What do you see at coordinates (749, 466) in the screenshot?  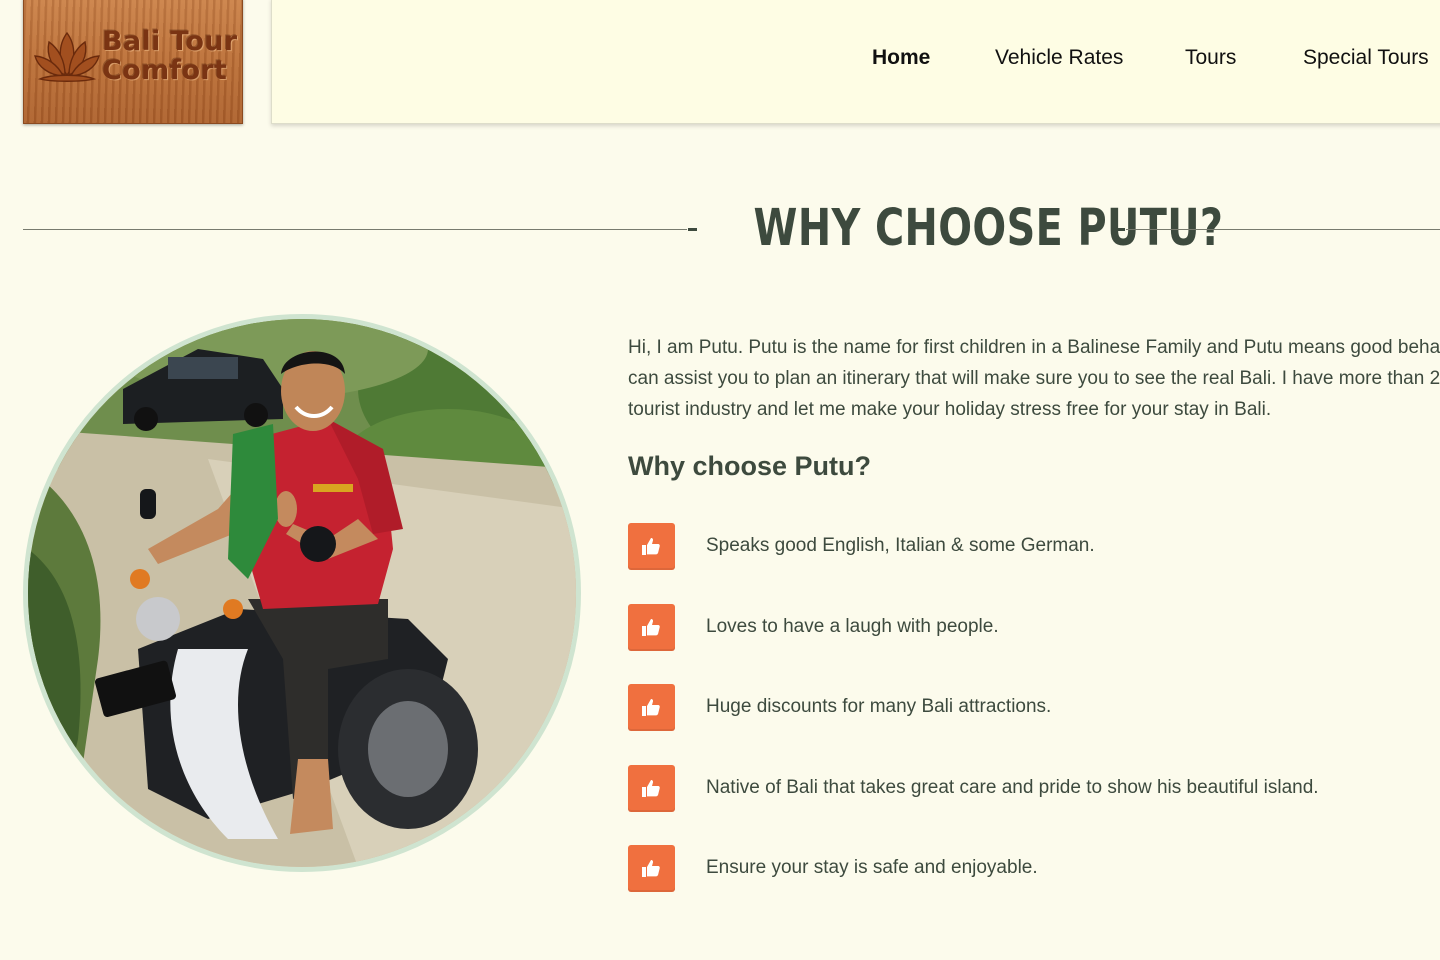 I see `features-heading: Why choose Putu?` at bounding box center [749, 466].